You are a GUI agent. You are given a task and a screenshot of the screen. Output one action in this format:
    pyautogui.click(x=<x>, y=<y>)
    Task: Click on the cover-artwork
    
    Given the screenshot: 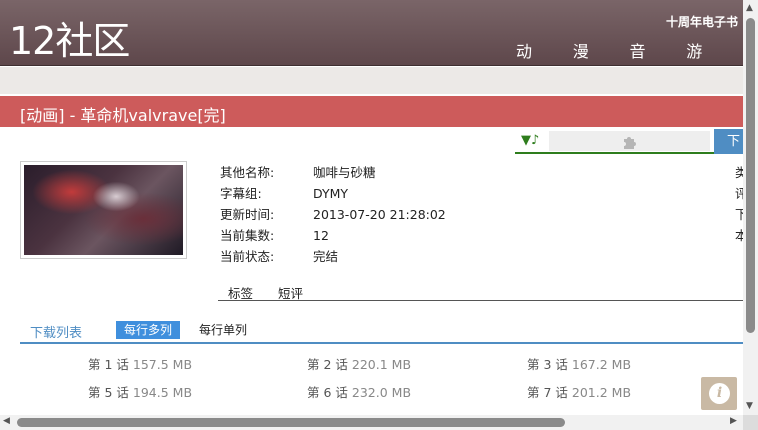 What is the action you would take?
    pyautogui.click(x=103, y=210)
    